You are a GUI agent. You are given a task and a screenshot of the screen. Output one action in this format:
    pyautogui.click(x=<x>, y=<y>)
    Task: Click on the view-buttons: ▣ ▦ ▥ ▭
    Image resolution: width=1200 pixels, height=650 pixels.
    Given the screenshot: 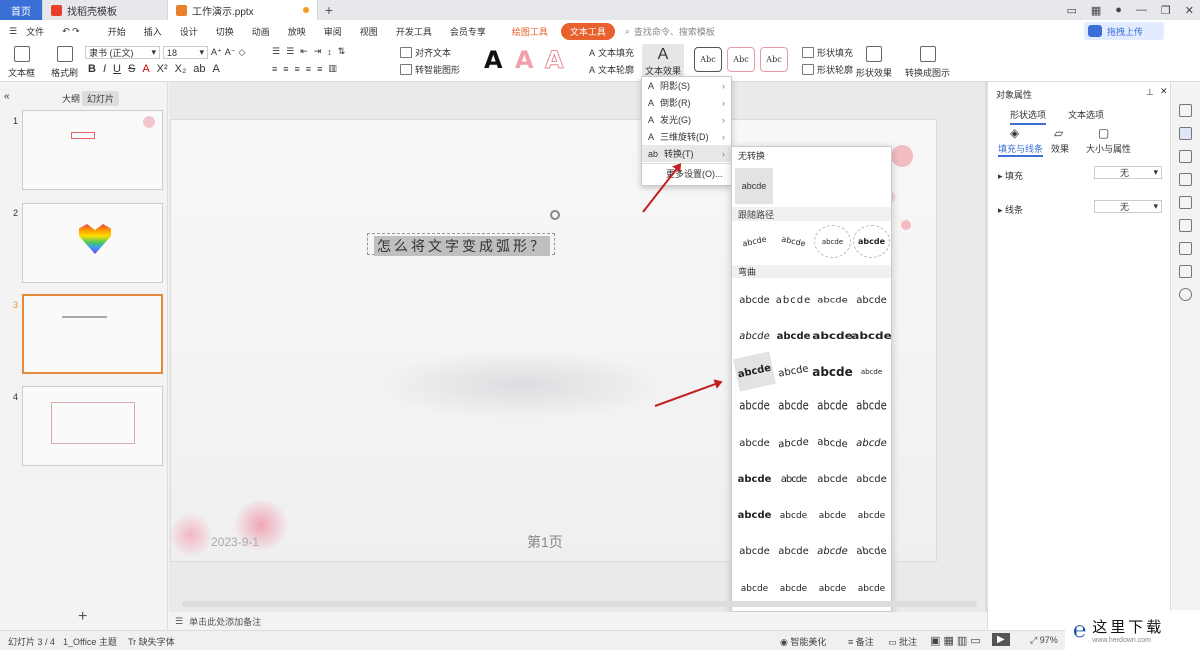 What is the action you would take?
    pyautogui.click(x=955, y=640)
    